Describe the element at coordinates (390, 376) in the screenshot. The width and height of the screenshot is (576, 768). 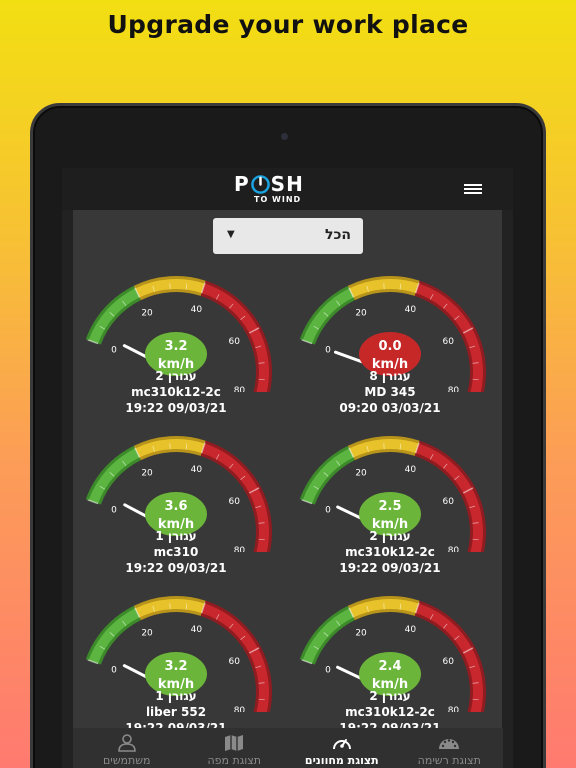
I see `gauge-name: עגורן 8` at that location.